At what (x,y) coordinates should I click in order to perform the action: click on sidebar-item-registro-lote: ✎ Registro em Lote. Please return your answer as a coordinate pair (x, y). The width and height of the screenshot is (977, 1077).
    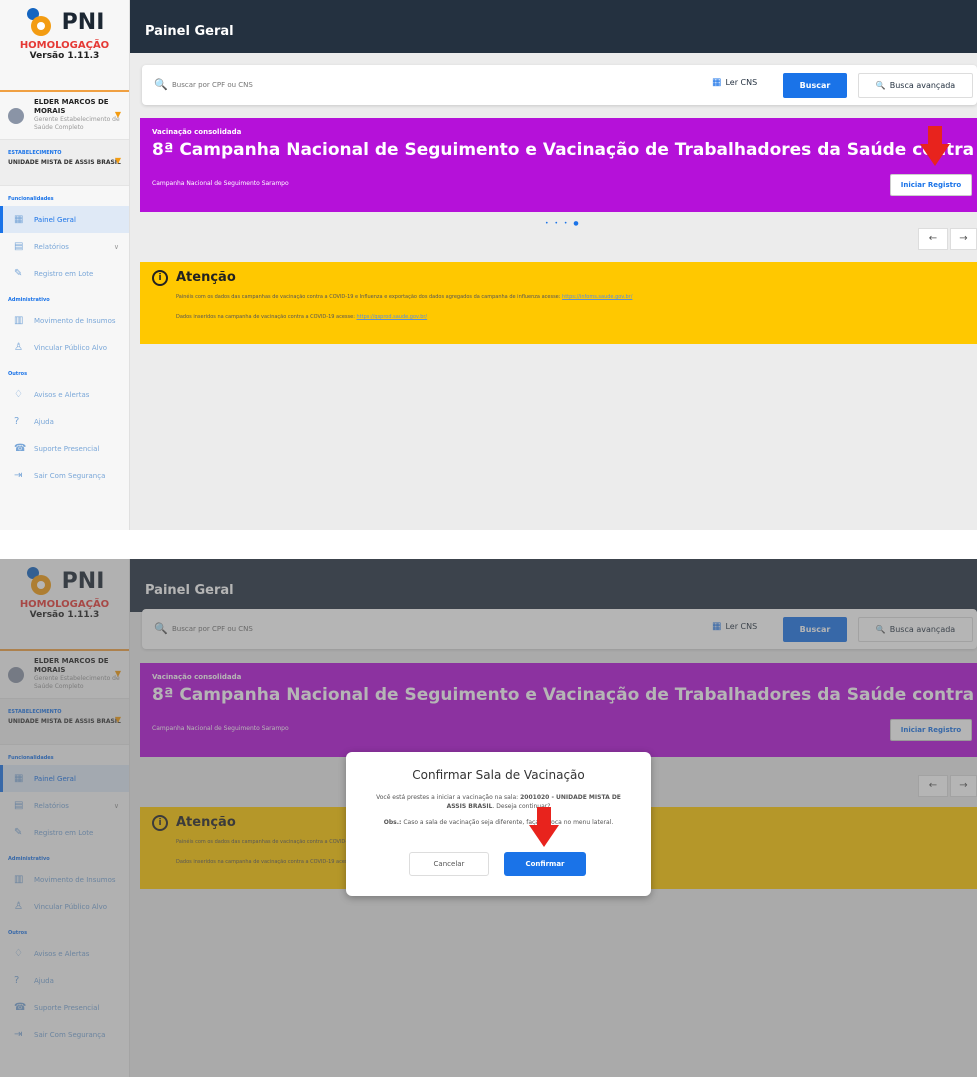
    Looking at the image, I should click on (64, 273).